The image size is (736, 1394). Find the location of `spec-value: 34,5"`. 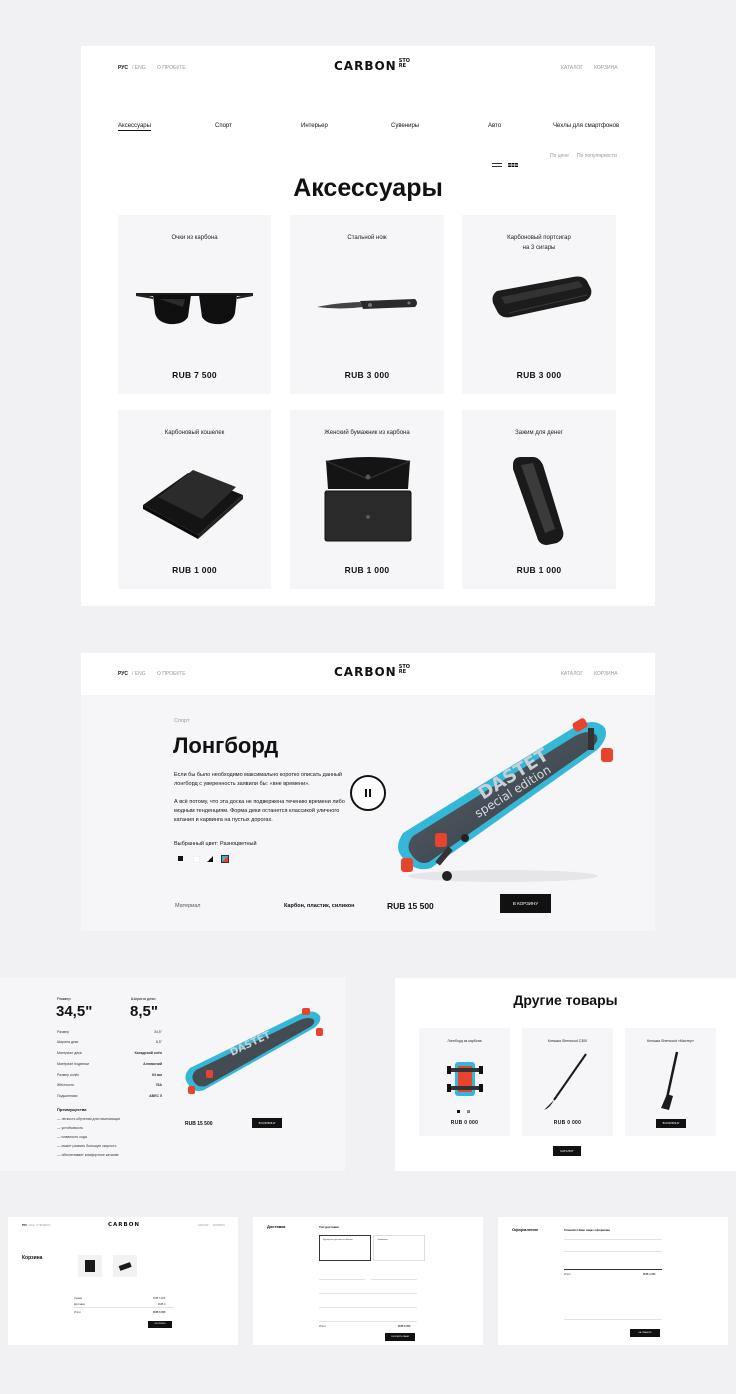

spec-value: 34,5" is located at coordinates (157, 1032).